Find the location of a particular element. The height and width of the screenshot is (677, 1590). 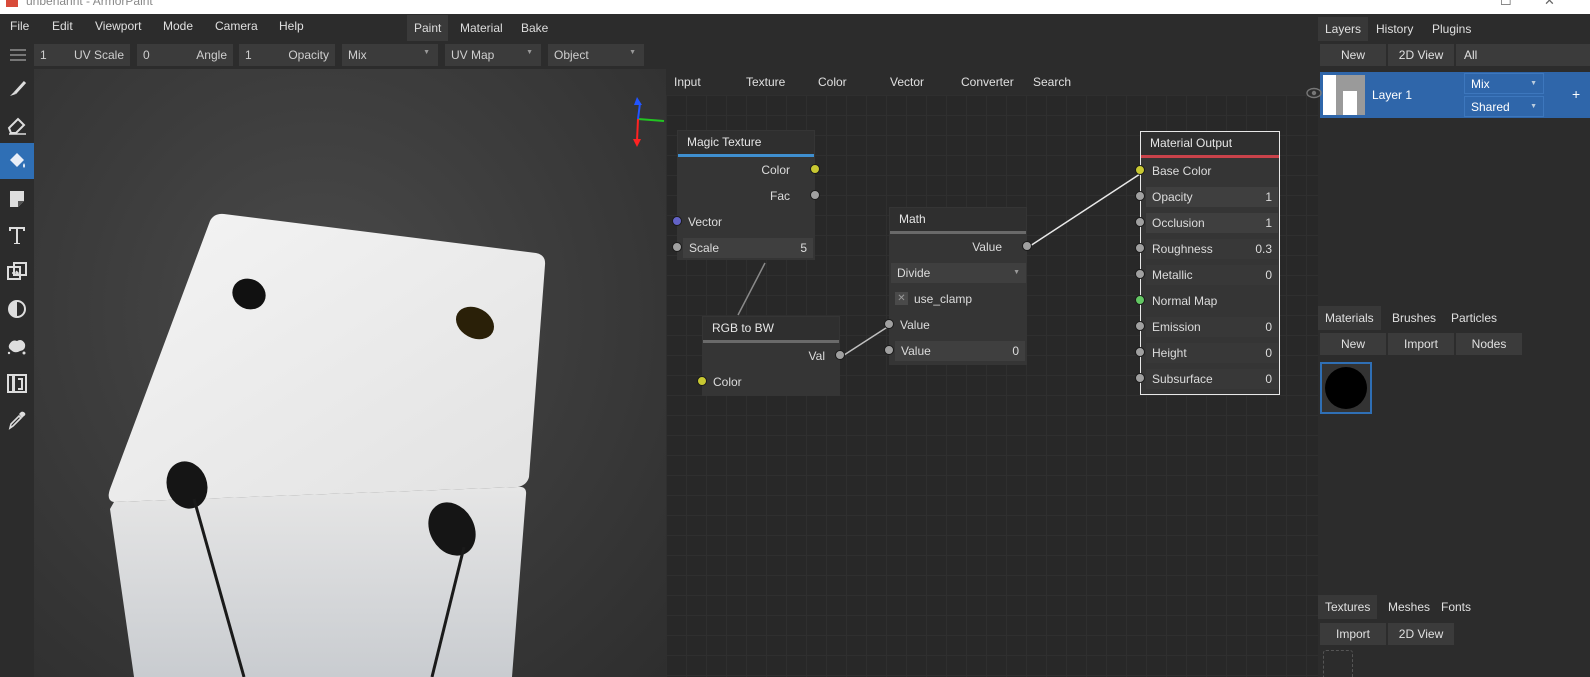

text-tool is located at coordinates (17, 235).